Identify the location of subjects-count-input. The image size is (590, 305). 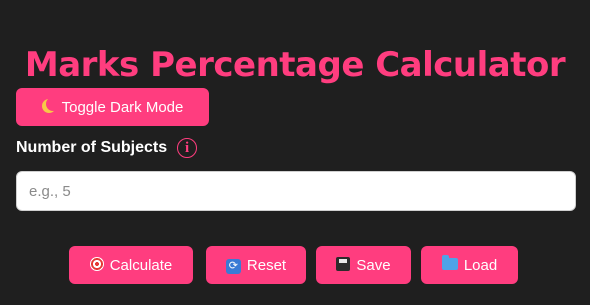
(296, 191).